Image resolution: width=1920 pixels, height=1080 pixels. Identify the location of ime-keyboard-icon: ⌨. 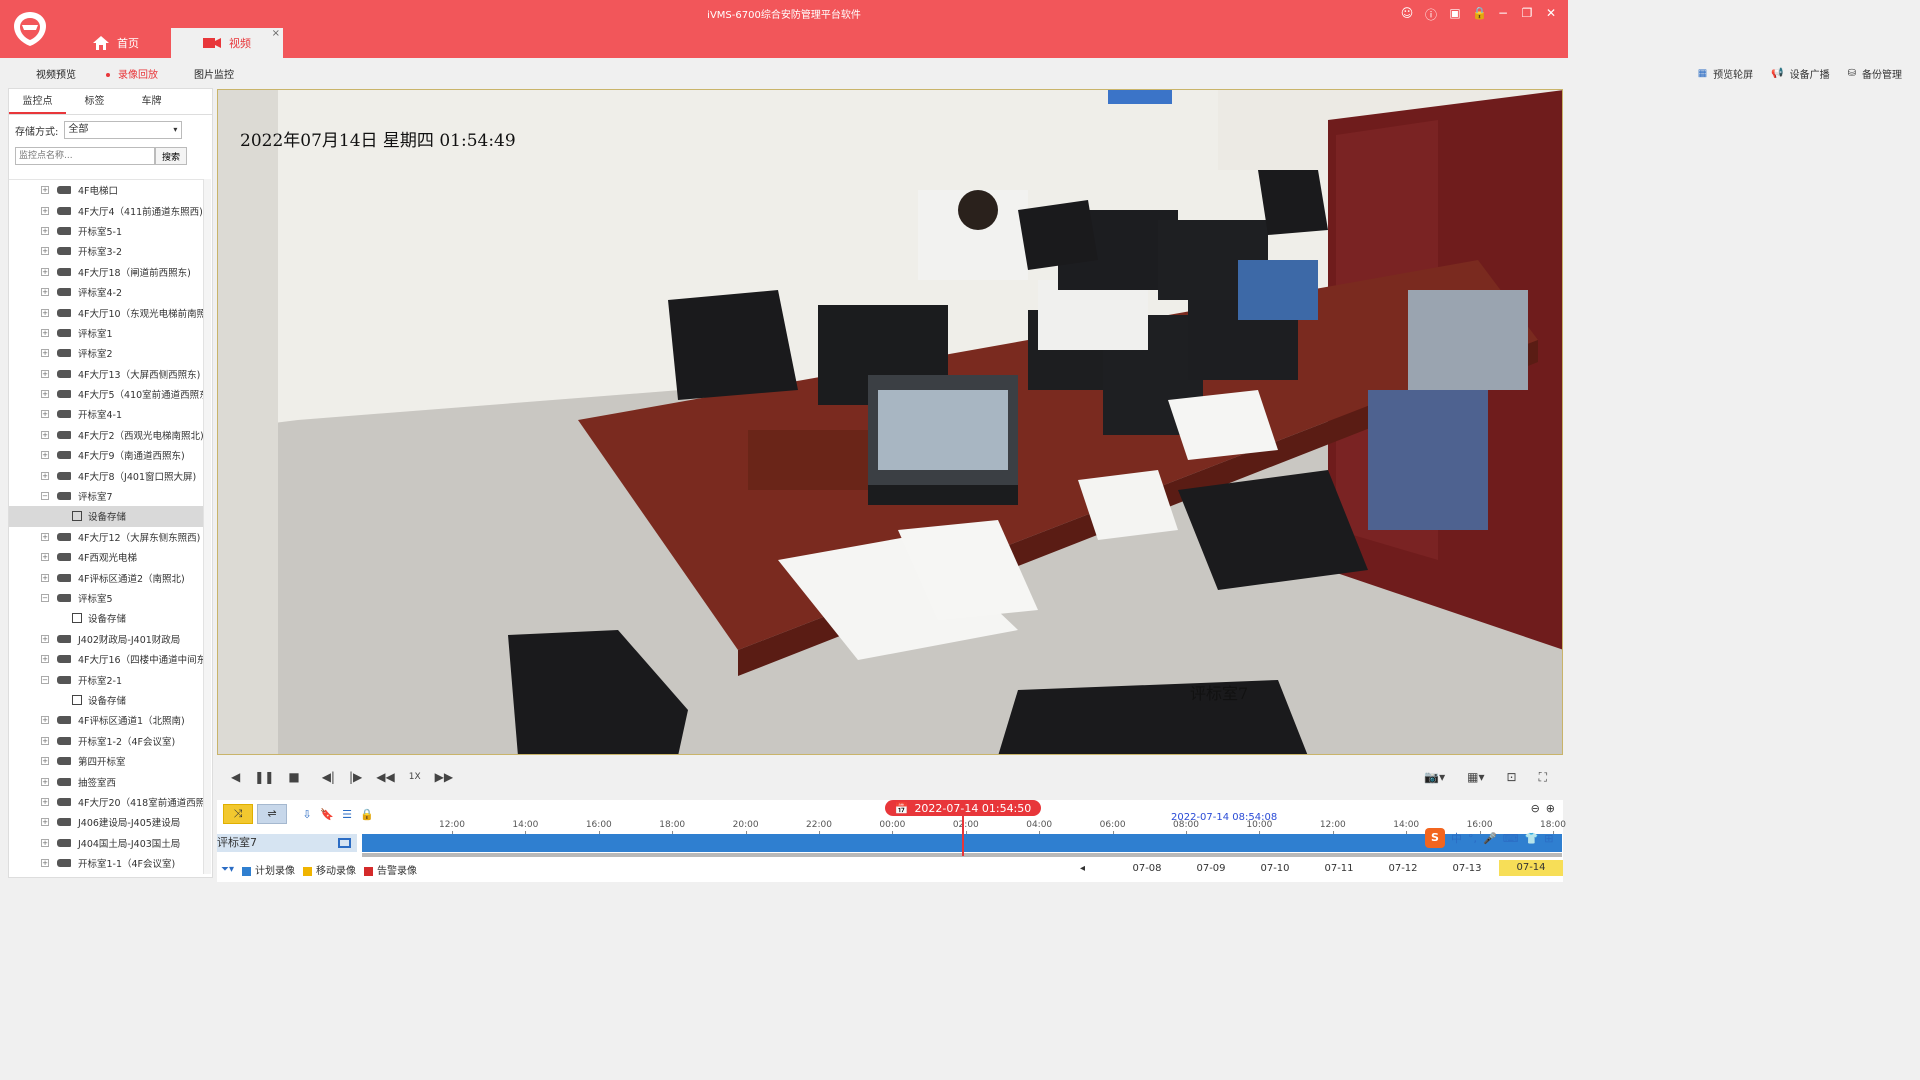
(1511, 838).